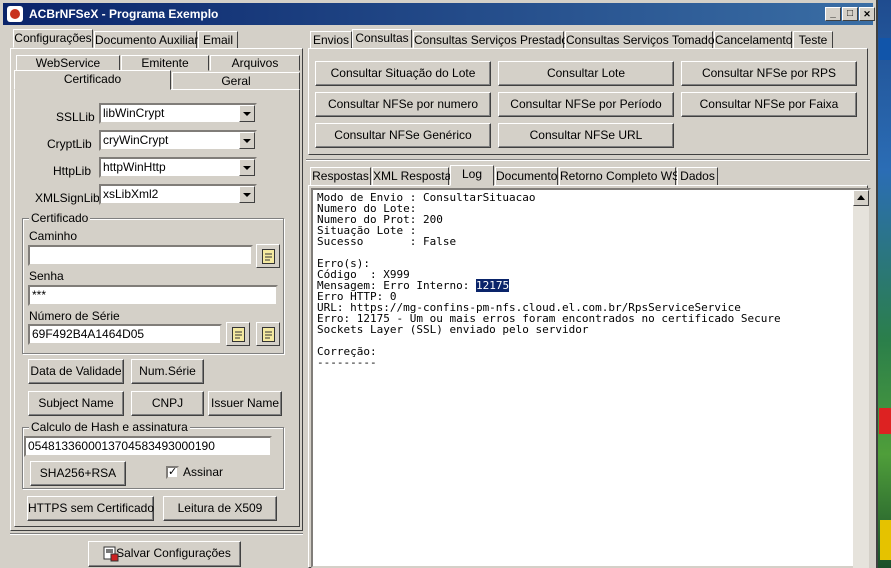 This screenshot has height=568, width=891. Describe the element at coordinates (220, 508) in the screenshot. I see `leitura-x509-button: Leitura de X509` at that location.